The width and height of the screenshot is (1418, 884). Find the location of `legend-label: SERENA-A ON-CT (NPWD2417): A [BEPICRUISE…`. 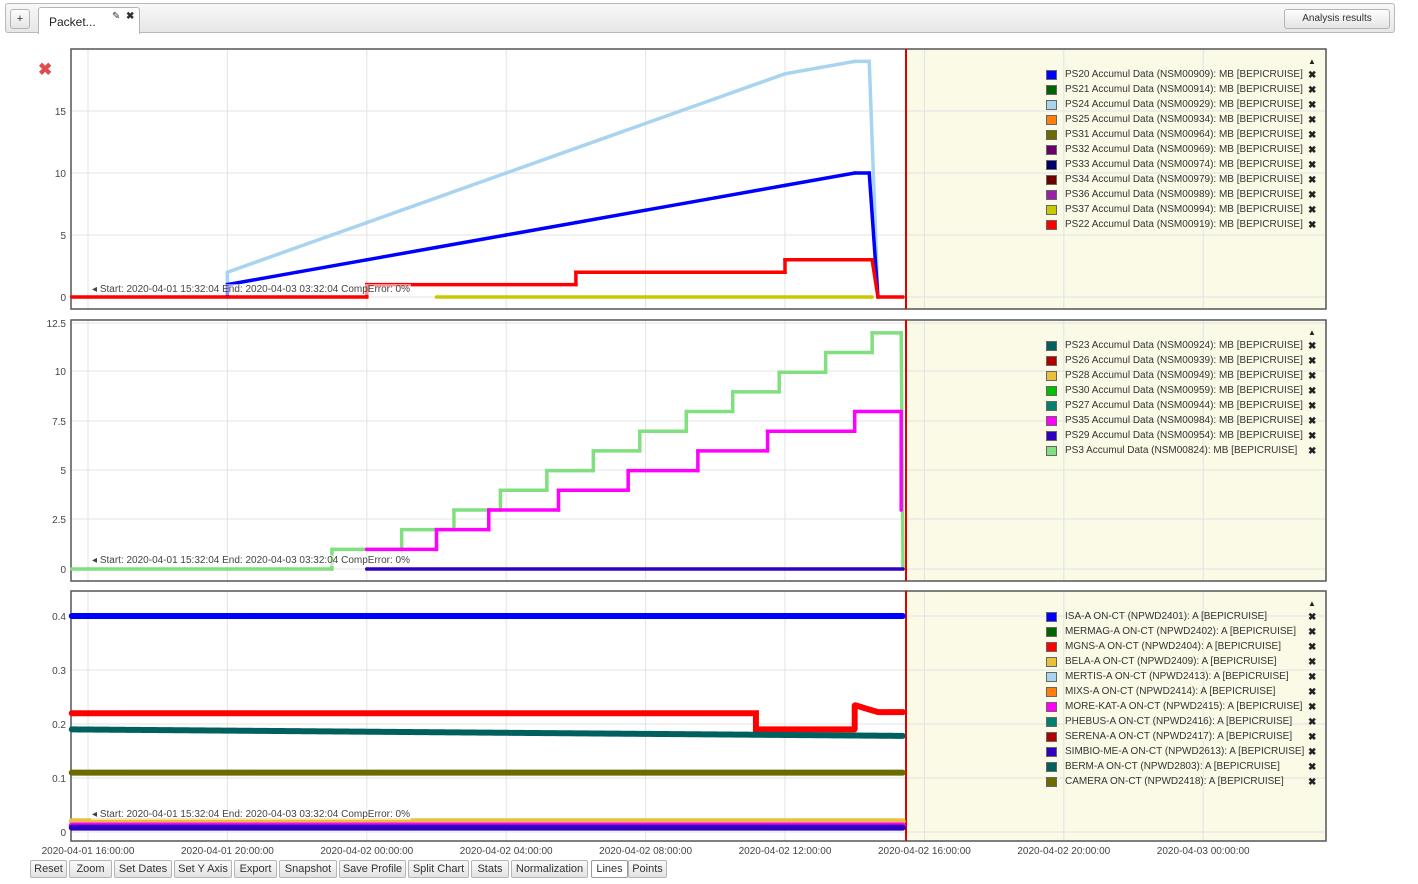

legend-label: SERENA-A ON-CT (NPWD2417): A [BEPICRUISE… is located at coordinates (1179, 736).